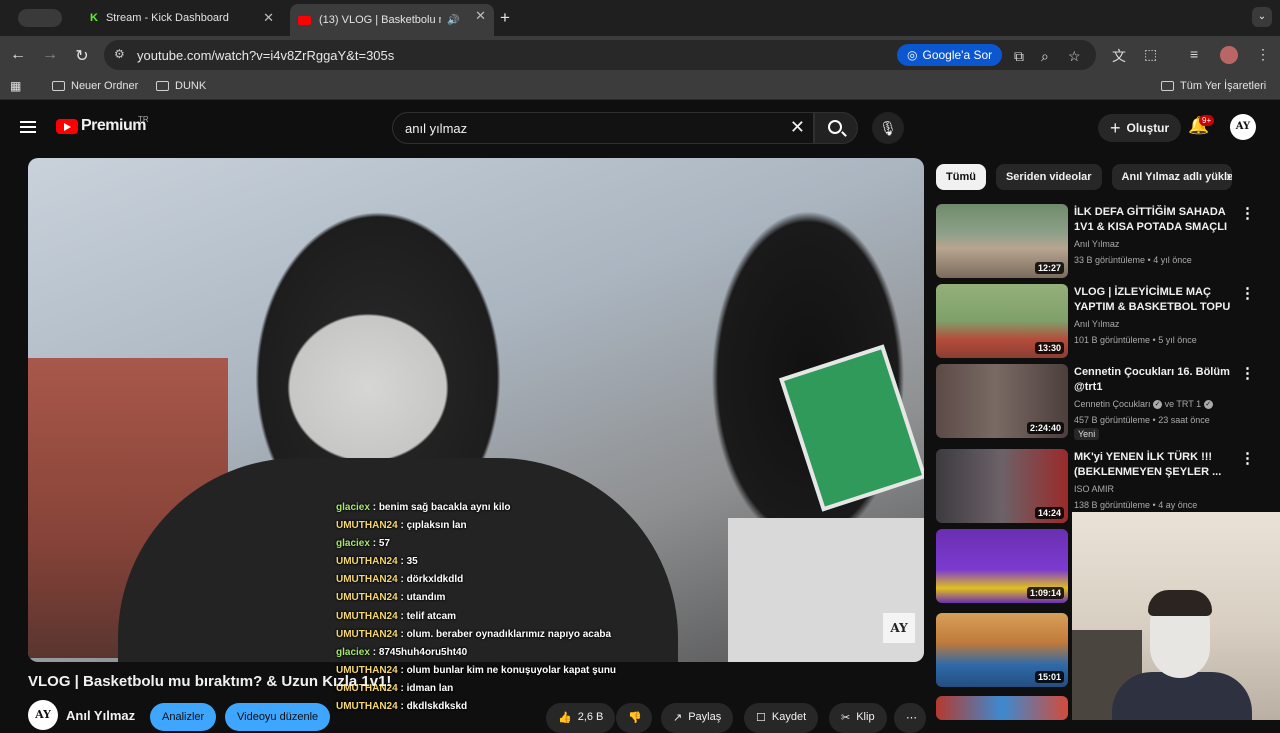  What do you see at coordinates (476, 617) in the screenshot?
I see `chat-message: UMUTHAN24 : telif atcam` at bounding box center [476, 617].